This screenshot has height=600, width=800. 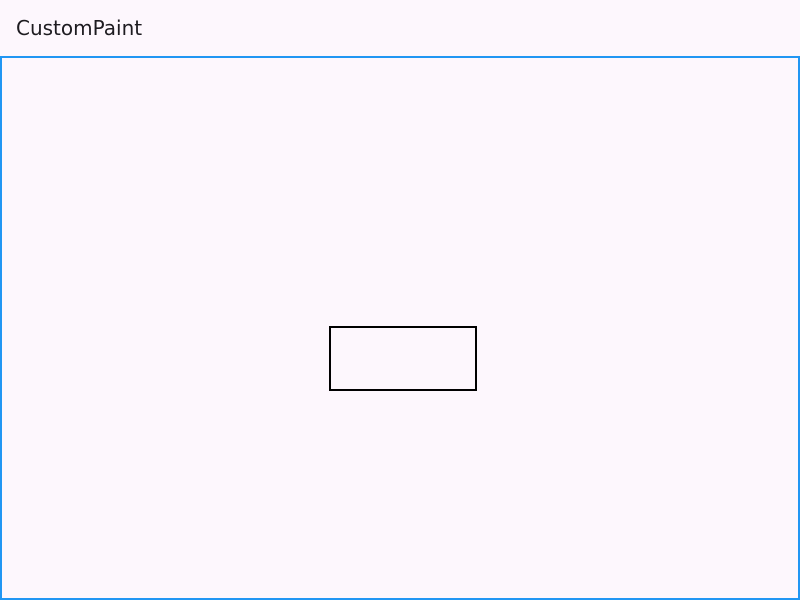 What do you see at coordinates (400, 28) in the screenshot?
I see `app-bar: CustomPaint` at bounding box center [400, 28].